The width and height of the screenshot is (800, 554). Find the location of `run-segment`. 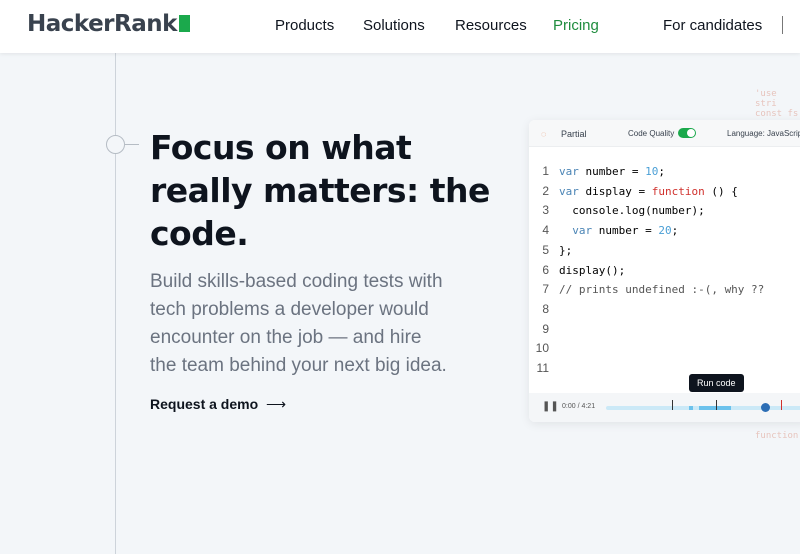

run-segment is located at coordinates (715, 408).